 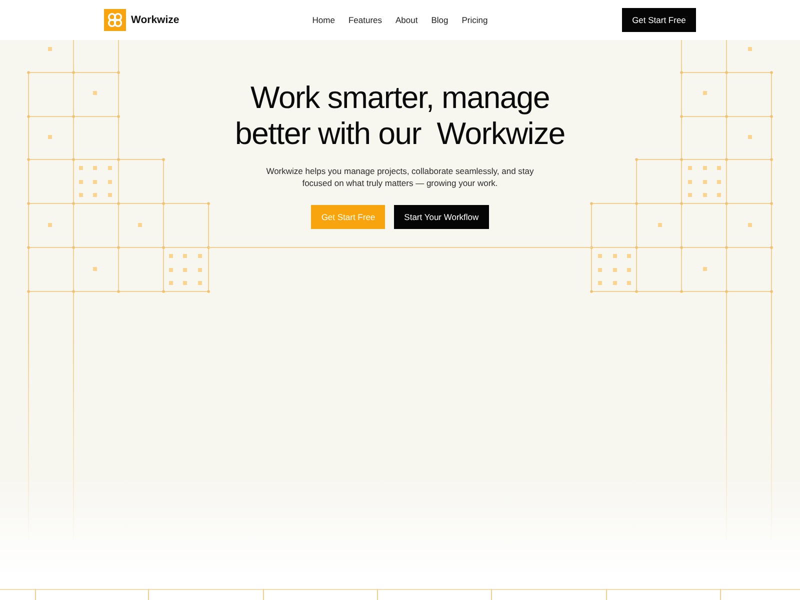 I want to click on nav-link: Blog, so click(x=439, y=20).